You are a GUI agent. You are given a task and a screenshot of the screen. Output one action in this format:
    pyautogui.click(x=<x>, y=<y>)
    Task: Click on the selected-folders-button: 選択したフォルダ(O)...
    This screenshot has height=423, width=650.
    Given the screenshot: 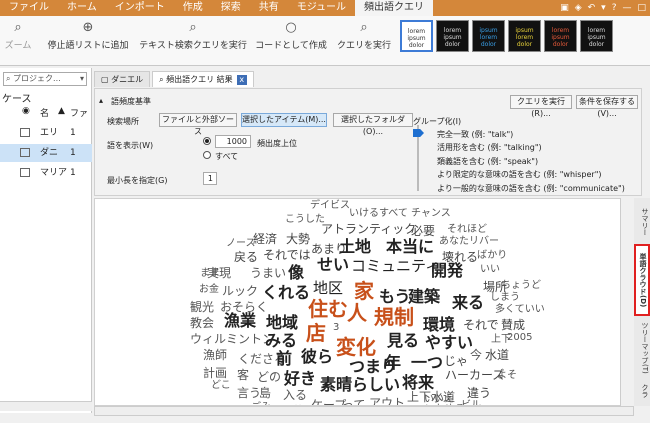 What is the action you would take?
    pyautogui.click(x=373, y=124)
    